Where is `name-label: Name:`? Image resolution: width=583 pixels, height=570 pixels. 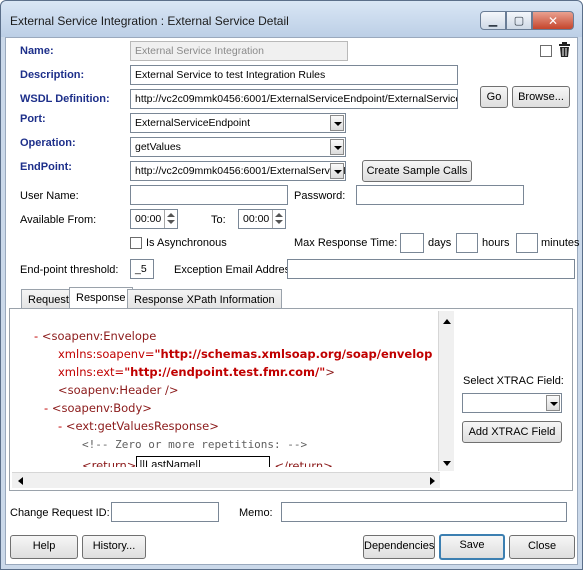 name-label: Name: is located at coordinates (37, 51).